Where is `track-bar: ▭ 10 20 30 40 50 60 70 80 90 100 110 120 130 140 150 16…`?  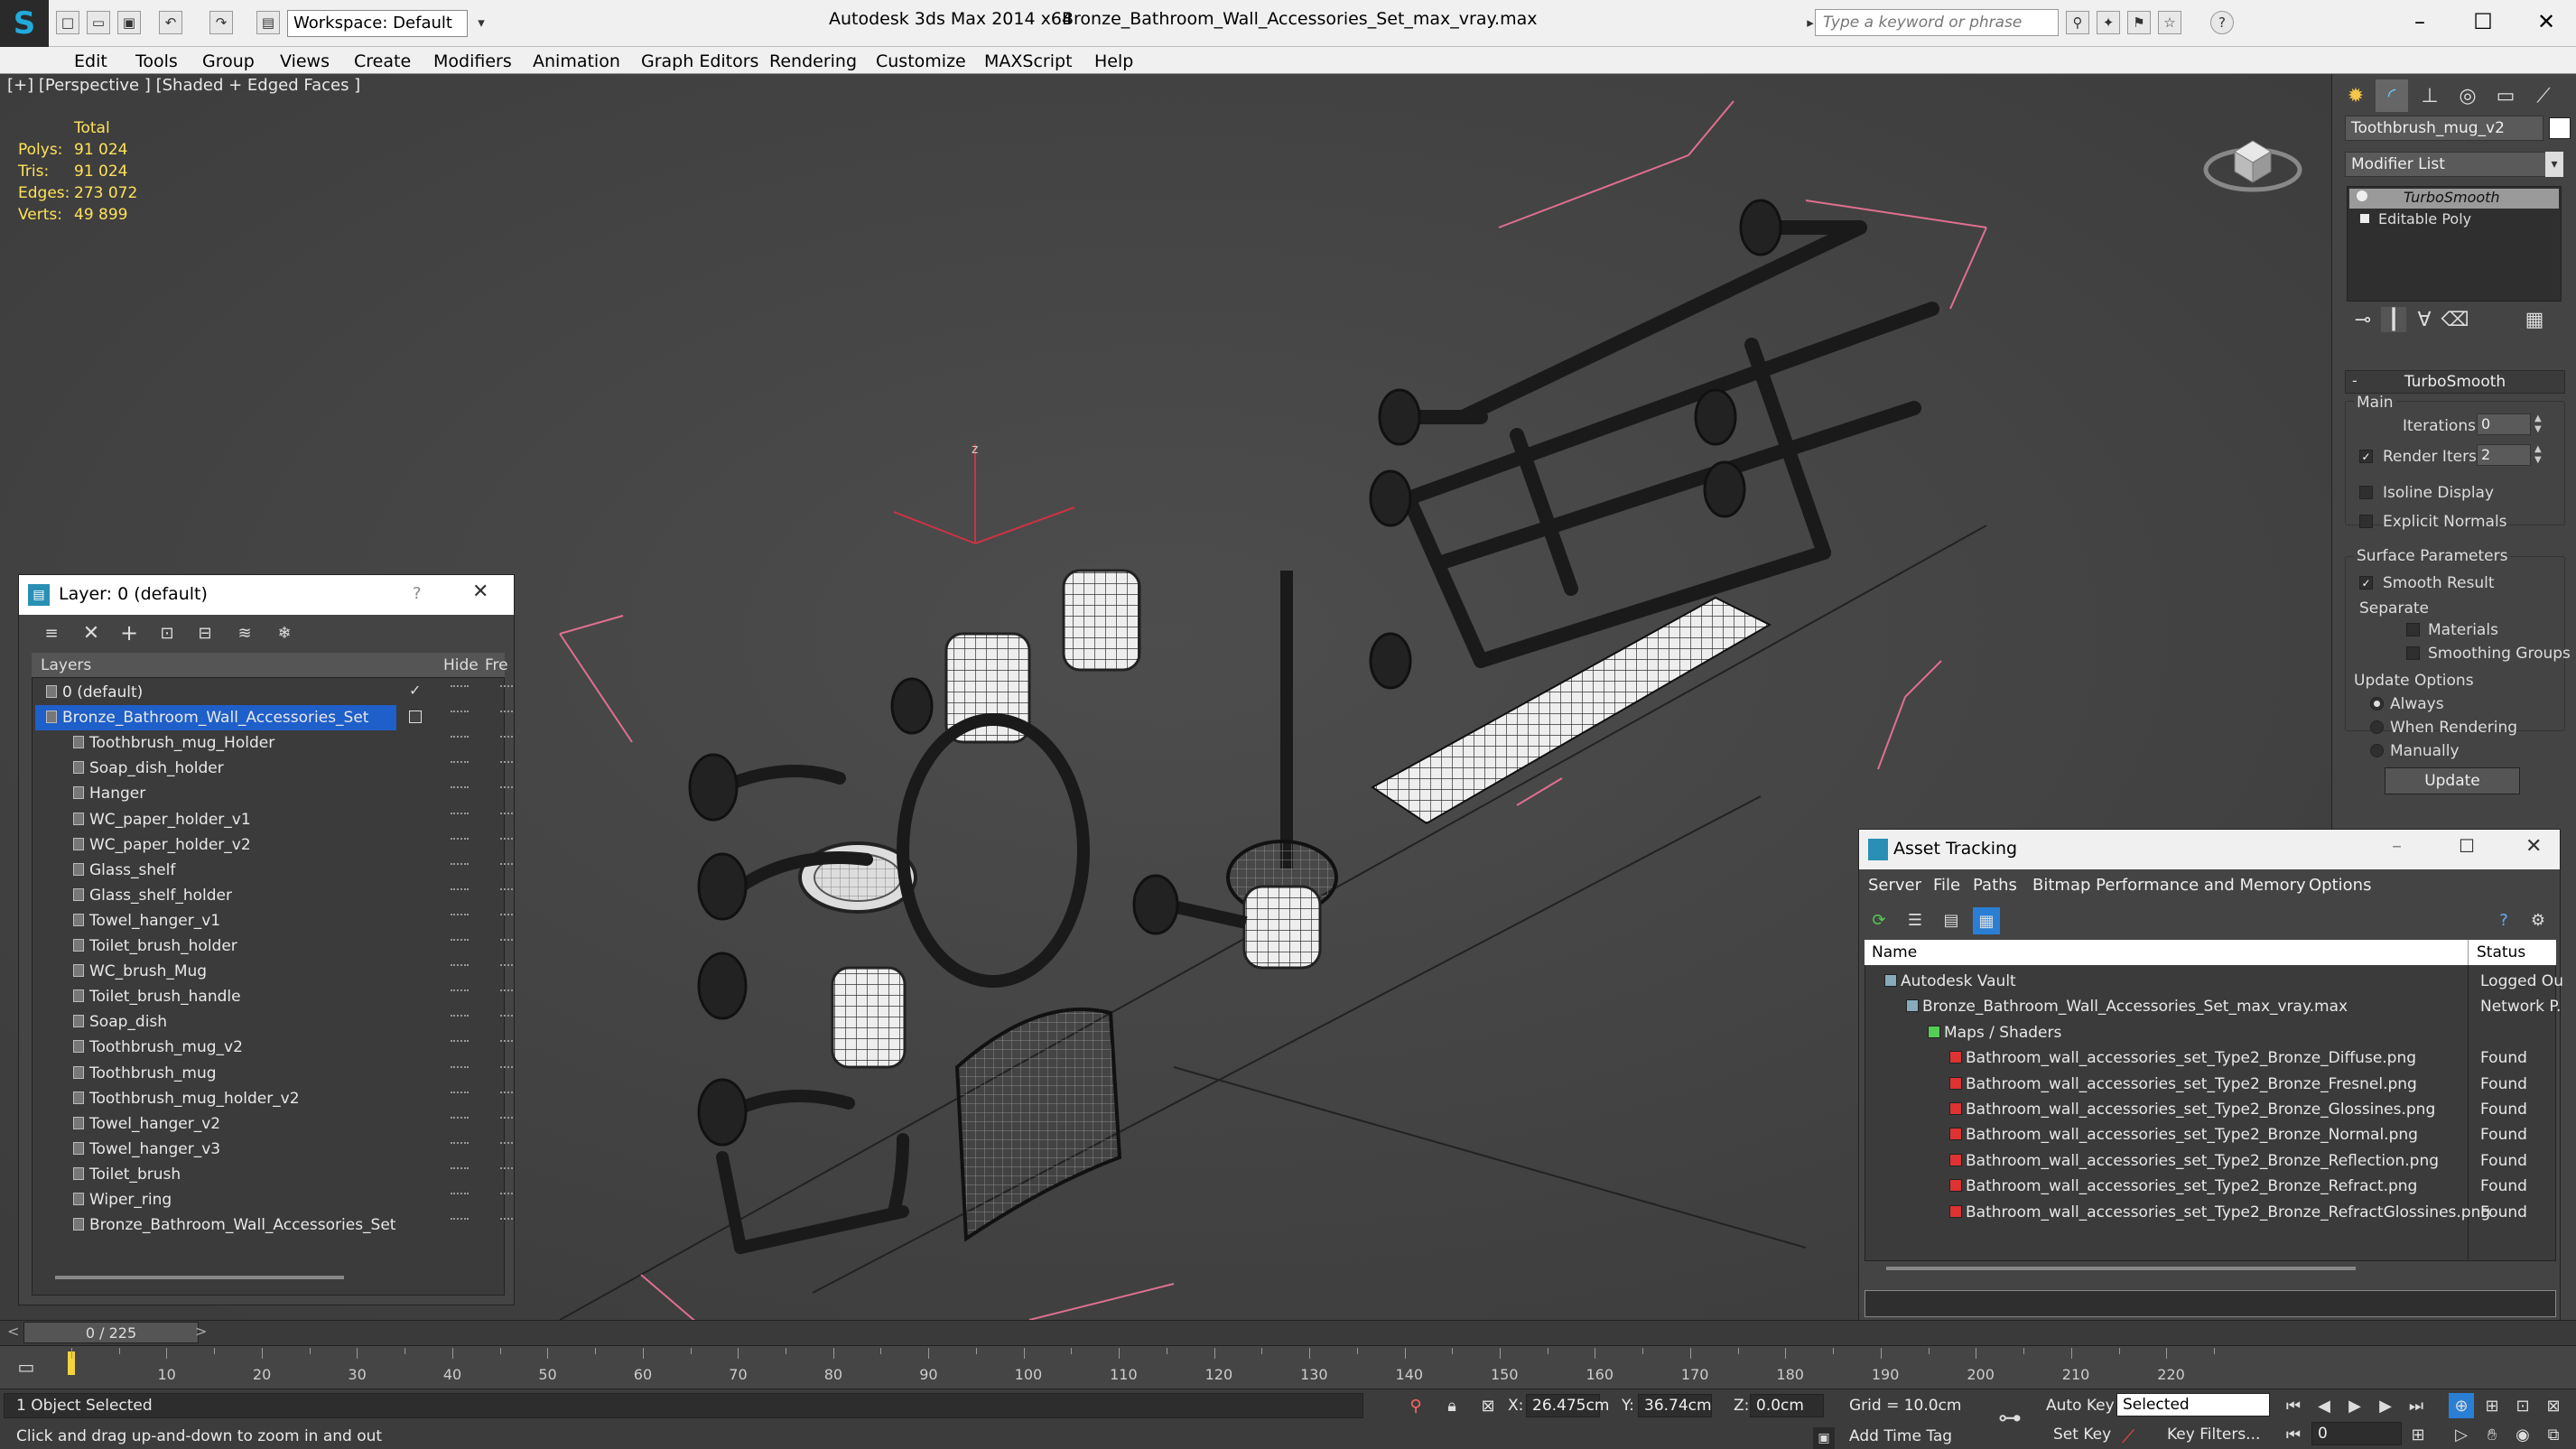 track-bar: ▭ 10 20 30 40 50 60 70 80 90 100 110 120 130 140 150 16… is located at coordinates (1288, 1367).